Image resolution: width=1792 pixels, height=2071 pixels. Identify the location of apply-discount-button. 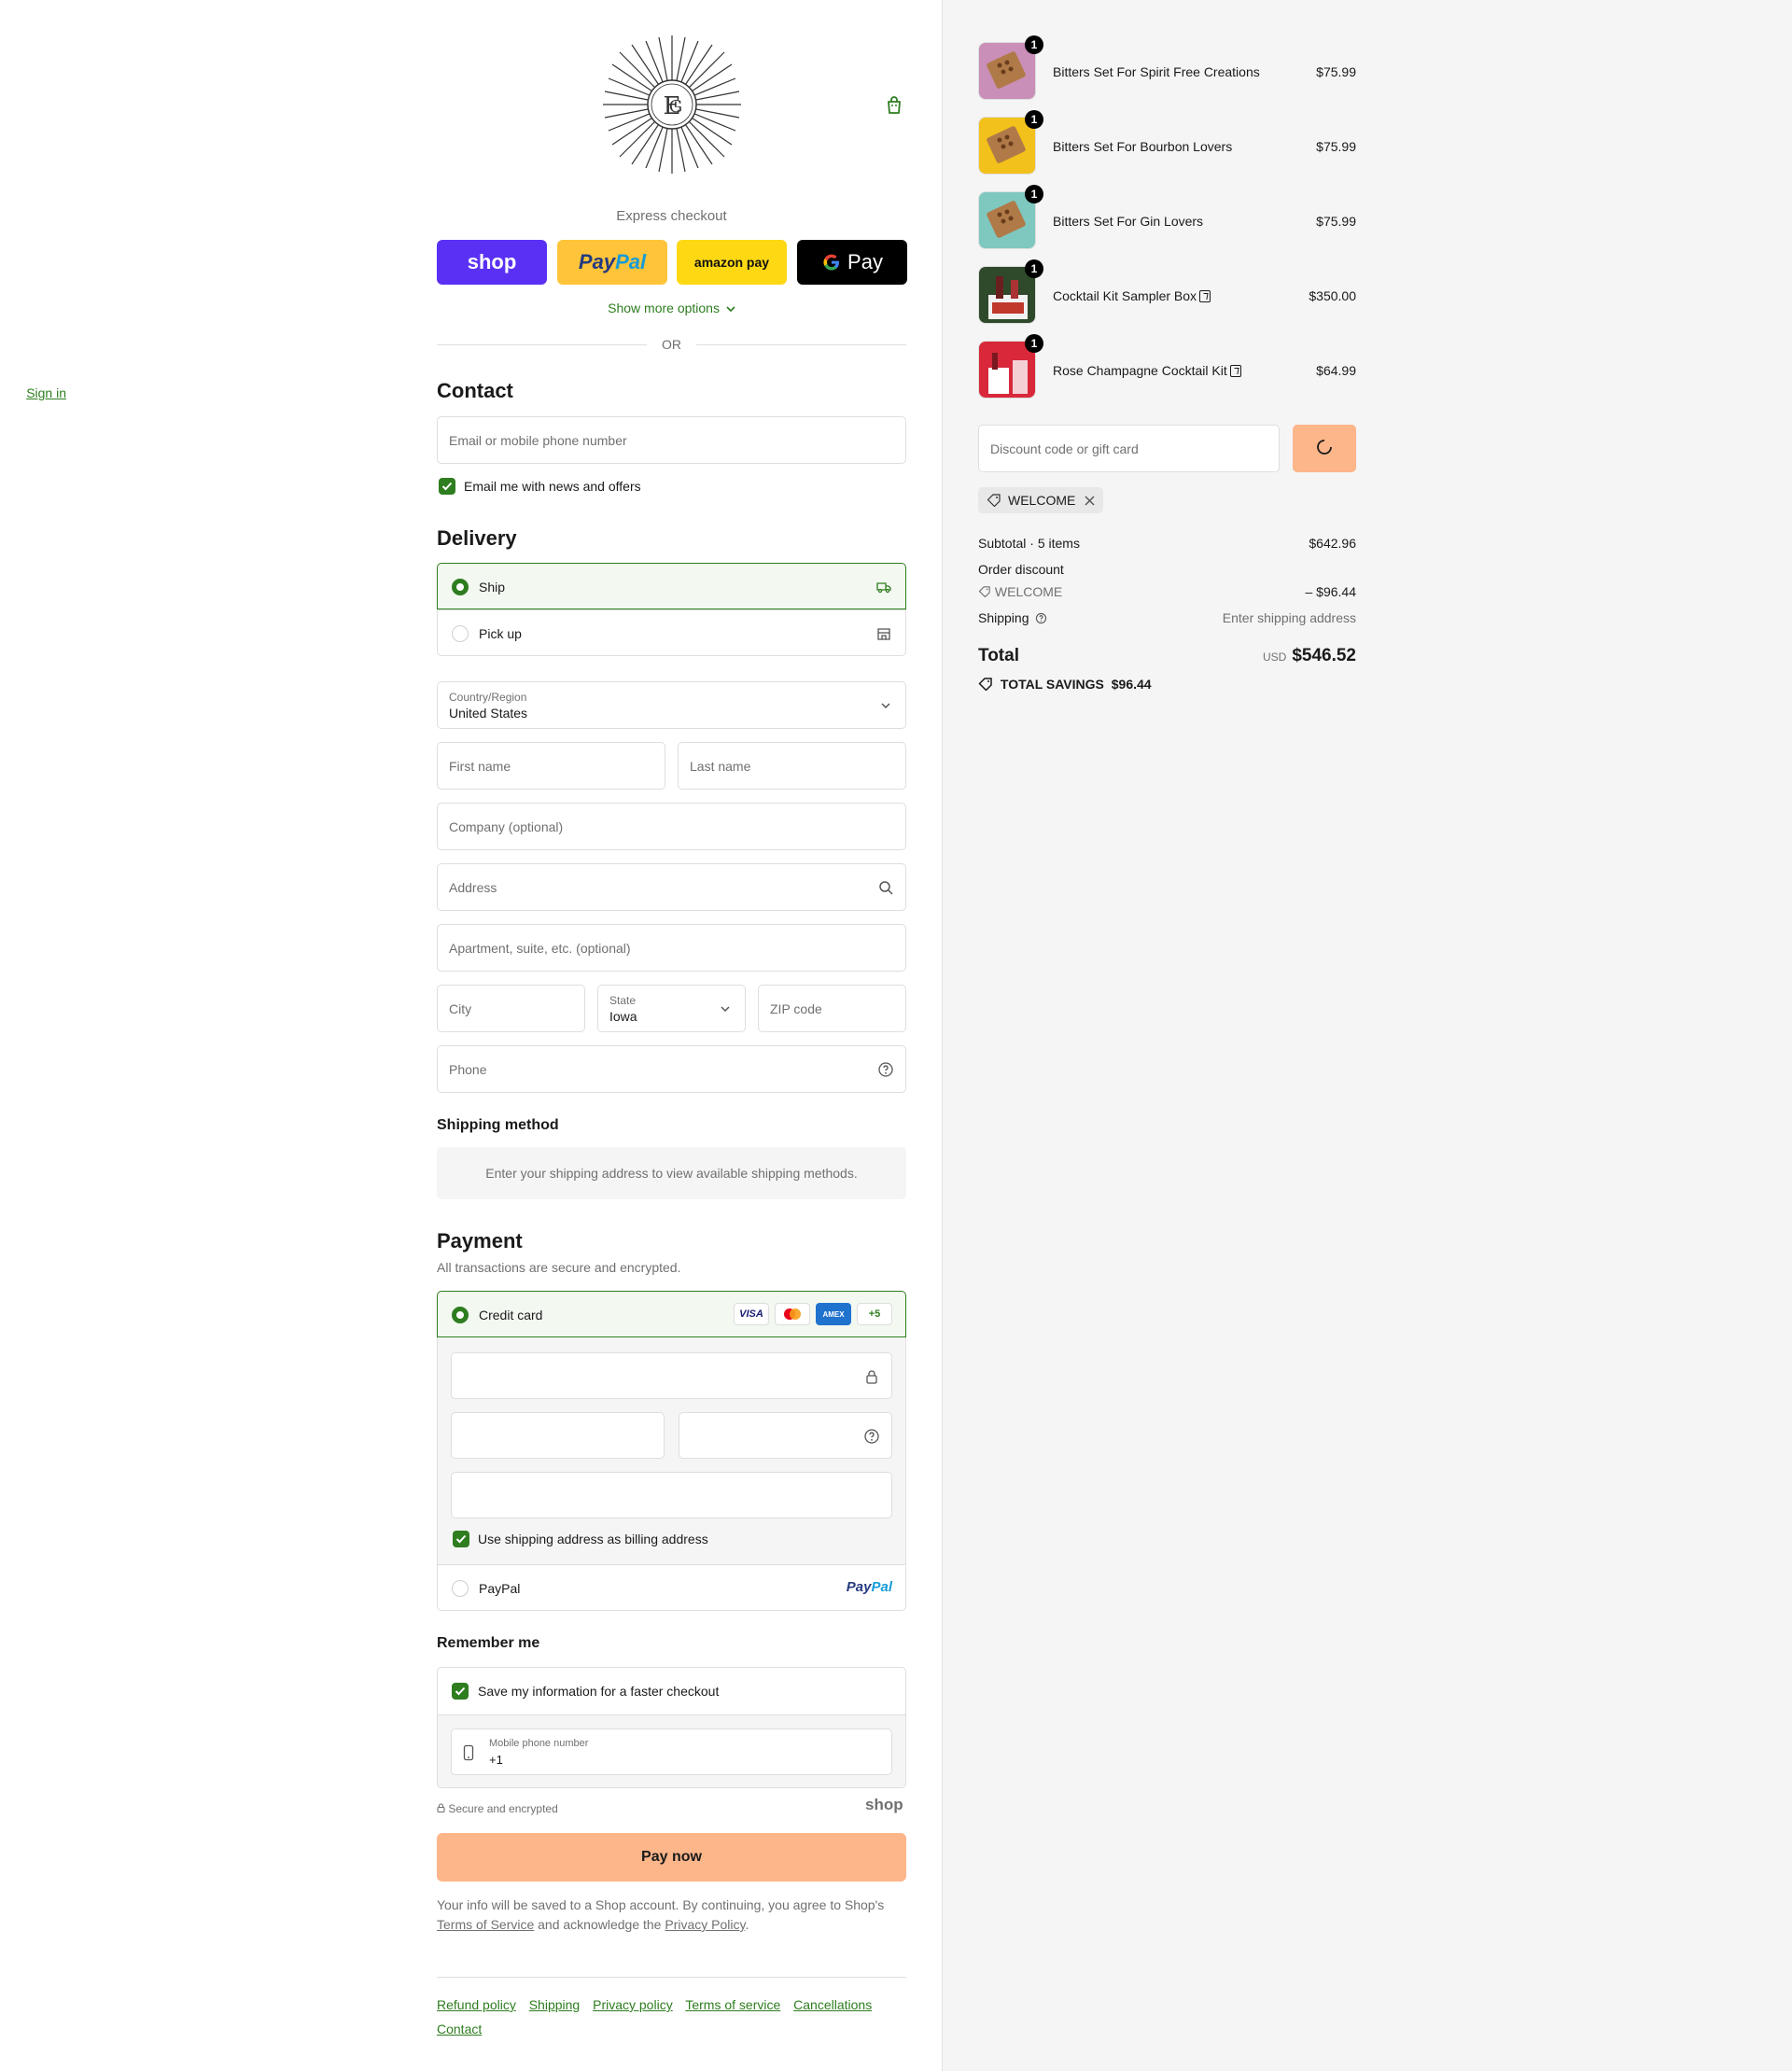
(1324, 448).